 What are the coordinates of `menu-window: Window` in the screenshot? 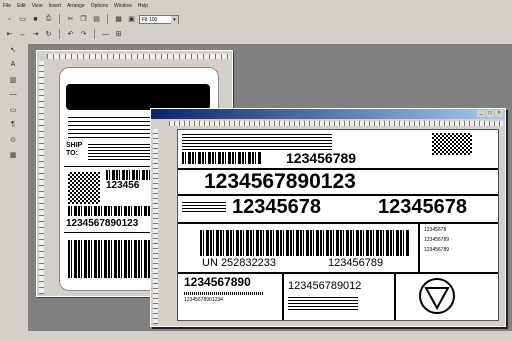 It's located at (123, 6).